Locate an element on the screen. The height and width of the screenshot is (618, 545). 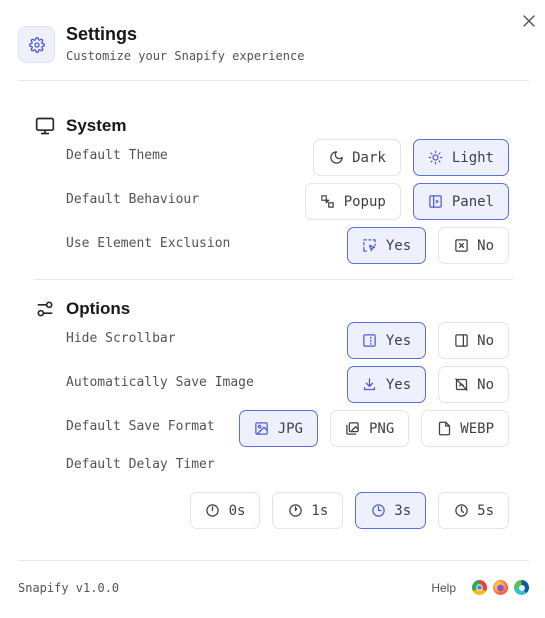
behaviour-panel-label: Panel is located at coordinates (472, 201).